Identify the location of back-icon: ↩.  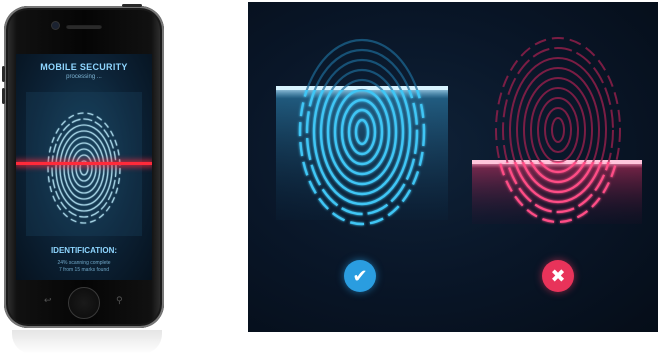
(48, 301).